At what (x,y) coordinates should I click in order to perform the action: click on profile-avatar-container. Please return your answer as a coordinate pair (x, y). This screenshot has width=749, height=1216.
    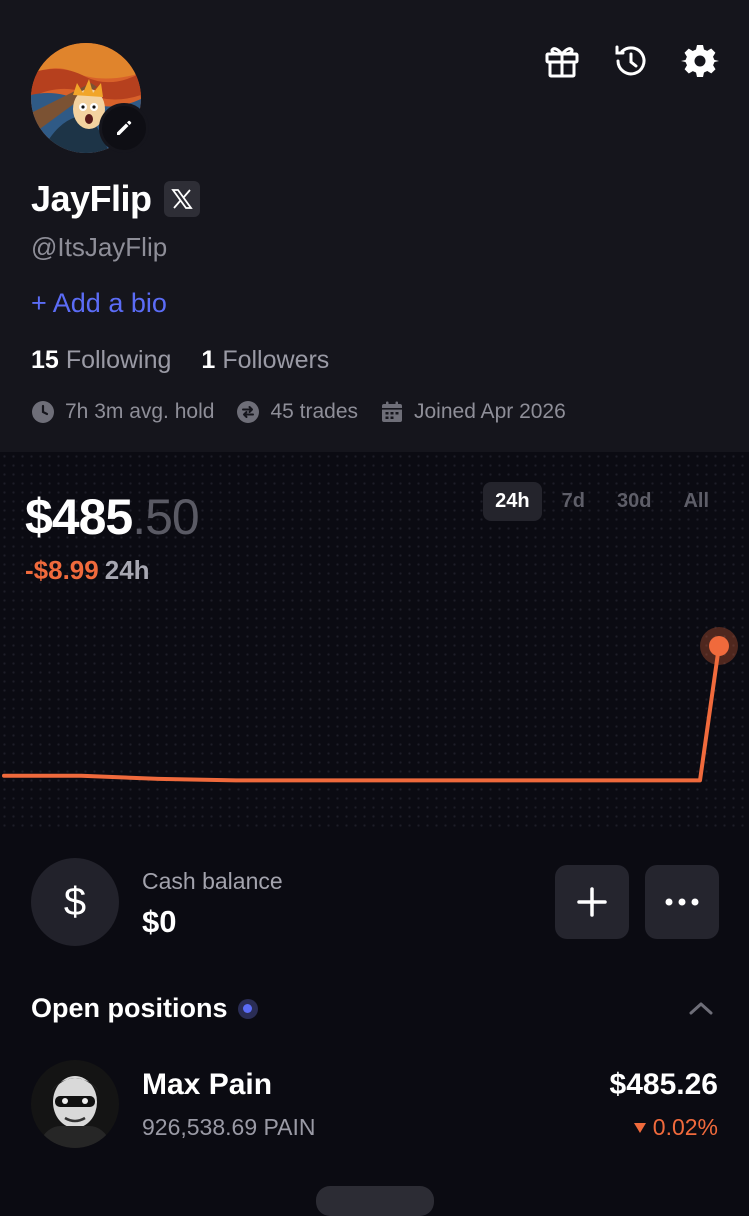
    Looking at the image, I should click on (90, 98).